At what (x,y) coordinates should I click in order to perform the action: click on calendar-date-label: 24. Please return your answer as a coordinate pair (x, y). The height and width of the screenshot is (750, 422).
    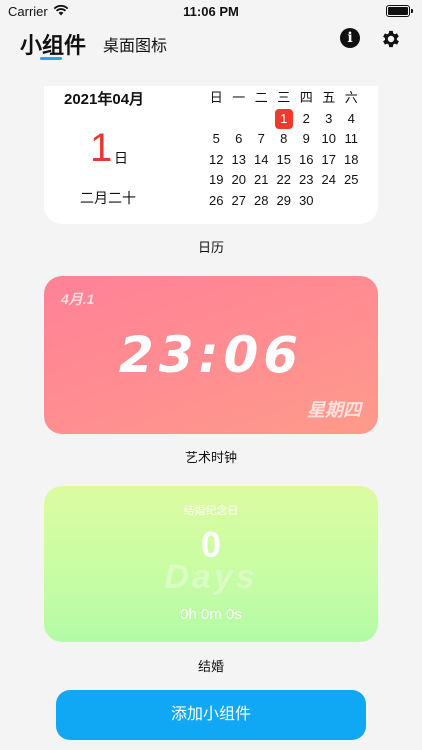
    Looking at the image, I should click on (328, 179).